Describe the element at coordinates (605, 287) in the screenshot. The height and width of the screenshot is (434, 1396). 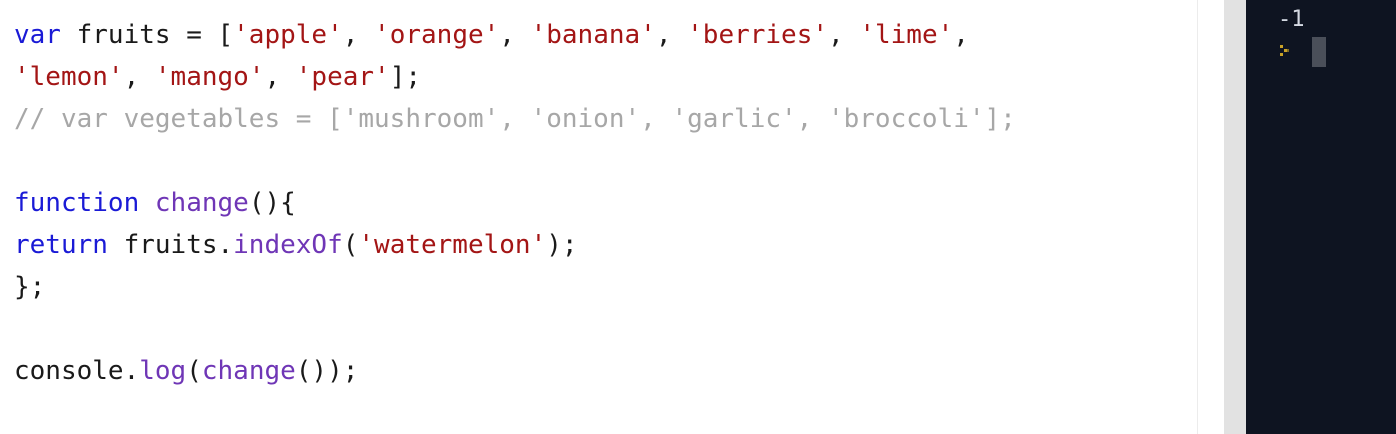
I see `code-line: };` at that location.